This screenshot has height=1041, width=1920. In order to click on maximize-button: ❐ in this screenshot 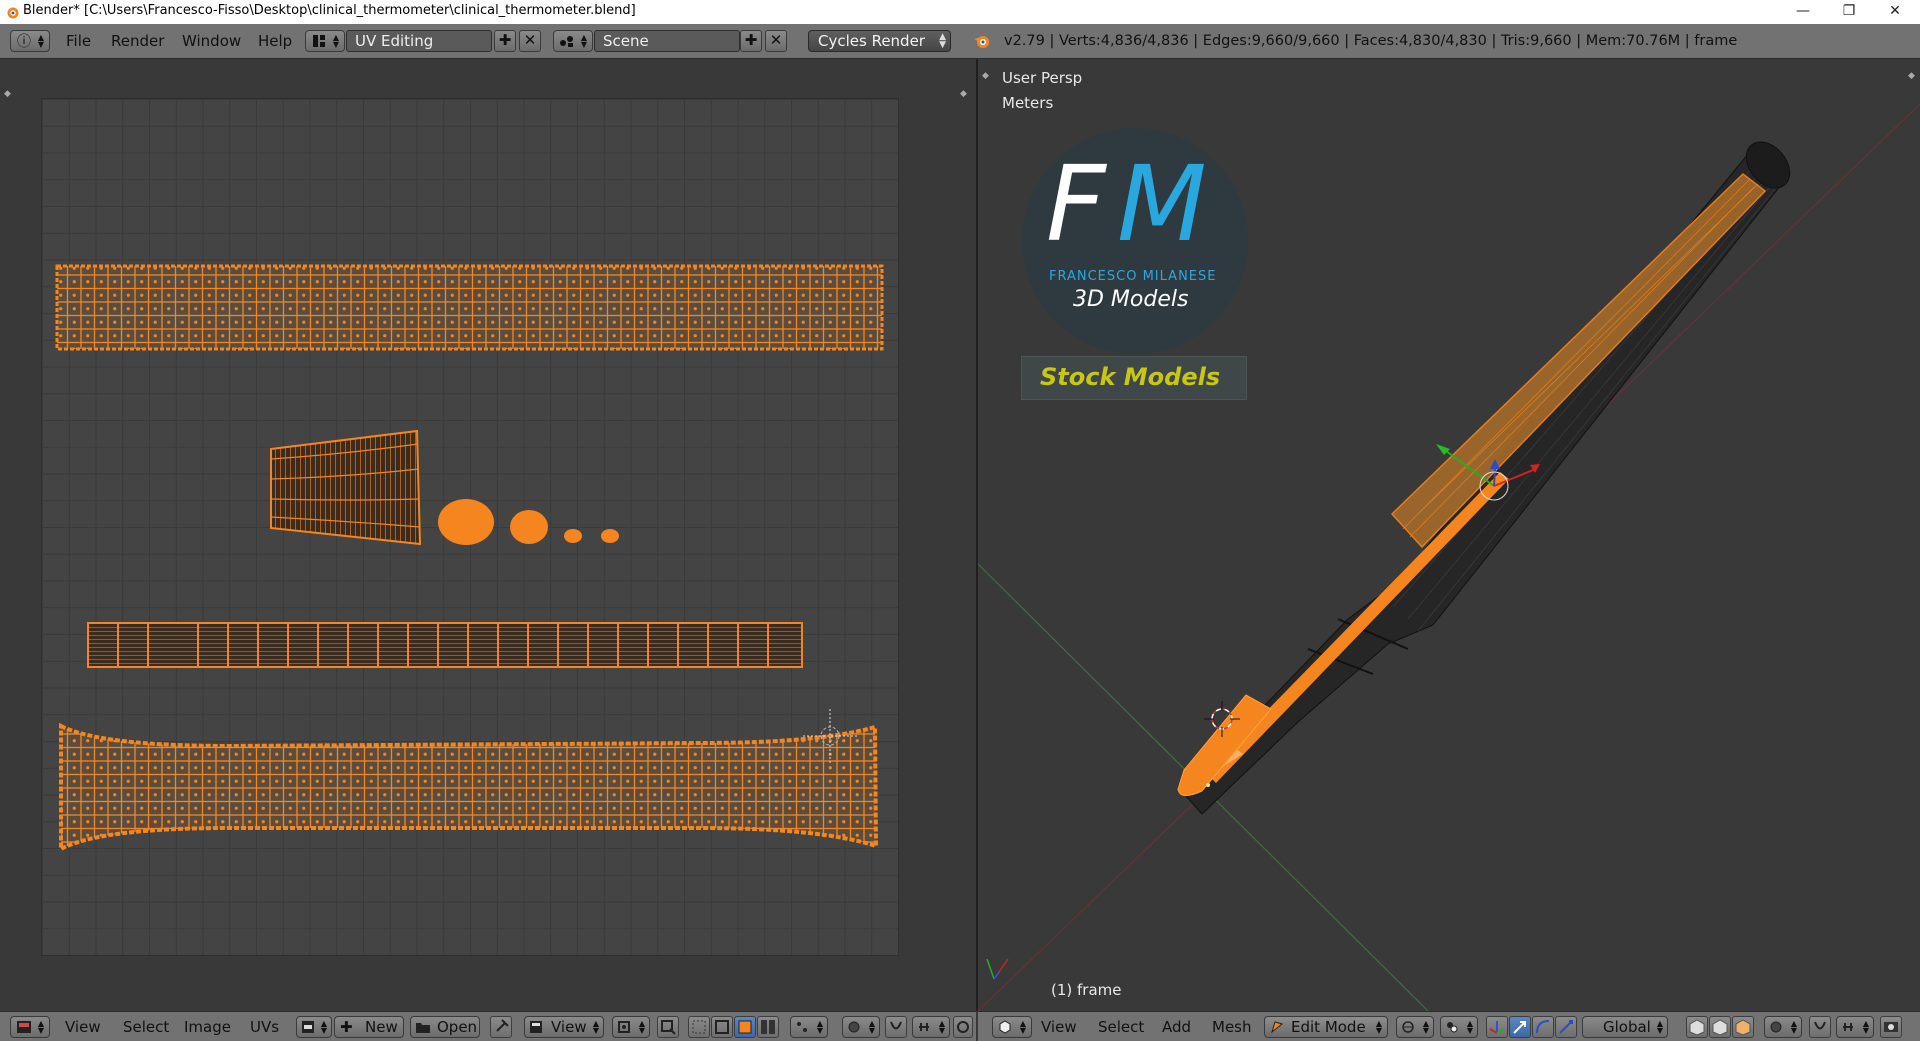, I will do `click(1849, 12)`.